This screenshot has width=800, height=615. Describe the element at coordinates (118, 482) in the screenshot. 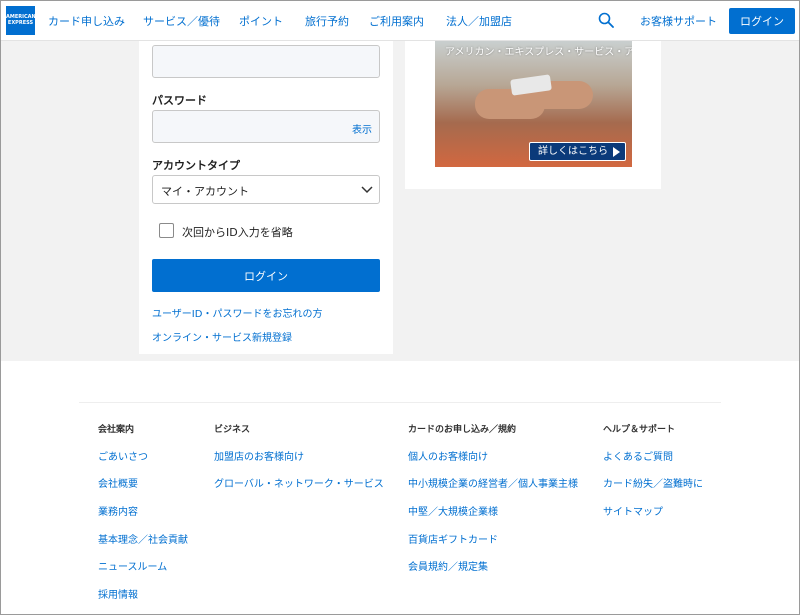

I see `footer-link-company-overview: 会社概要` at that location.